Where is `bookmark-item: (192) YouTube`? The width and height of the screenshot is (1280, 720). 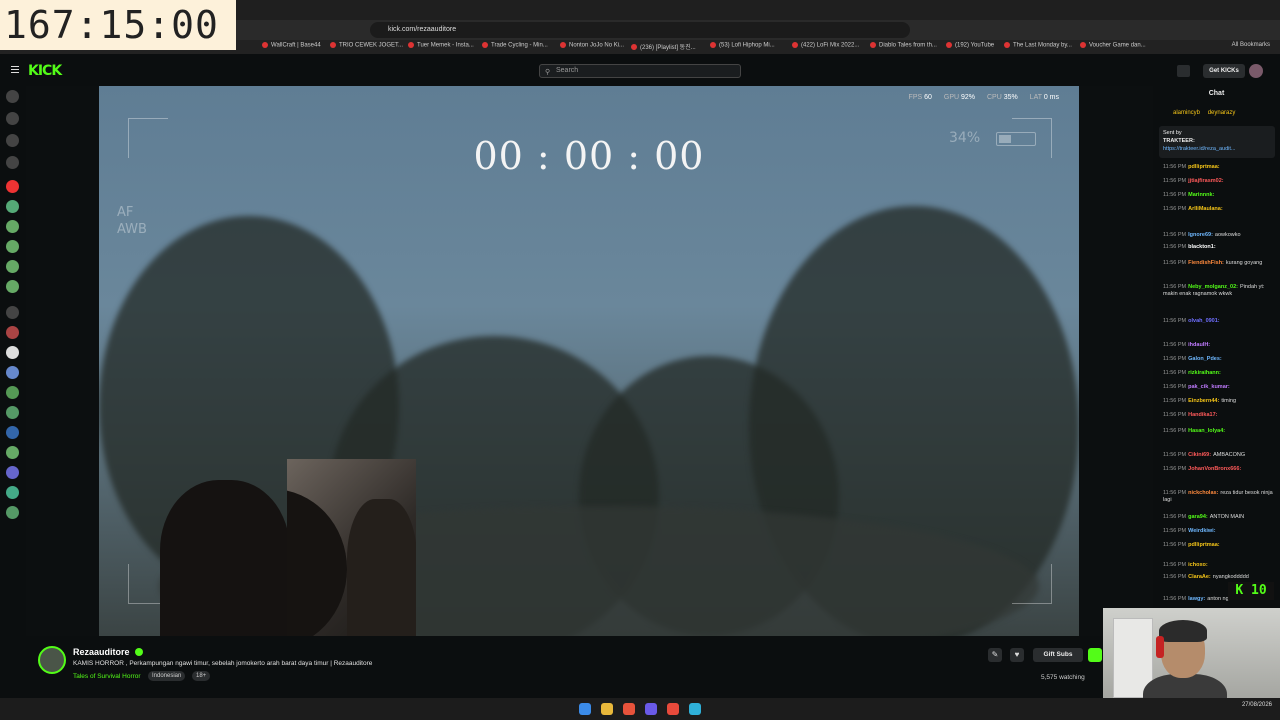
bookmark-item: (192) YouTube is located at coordinates (970, 45).